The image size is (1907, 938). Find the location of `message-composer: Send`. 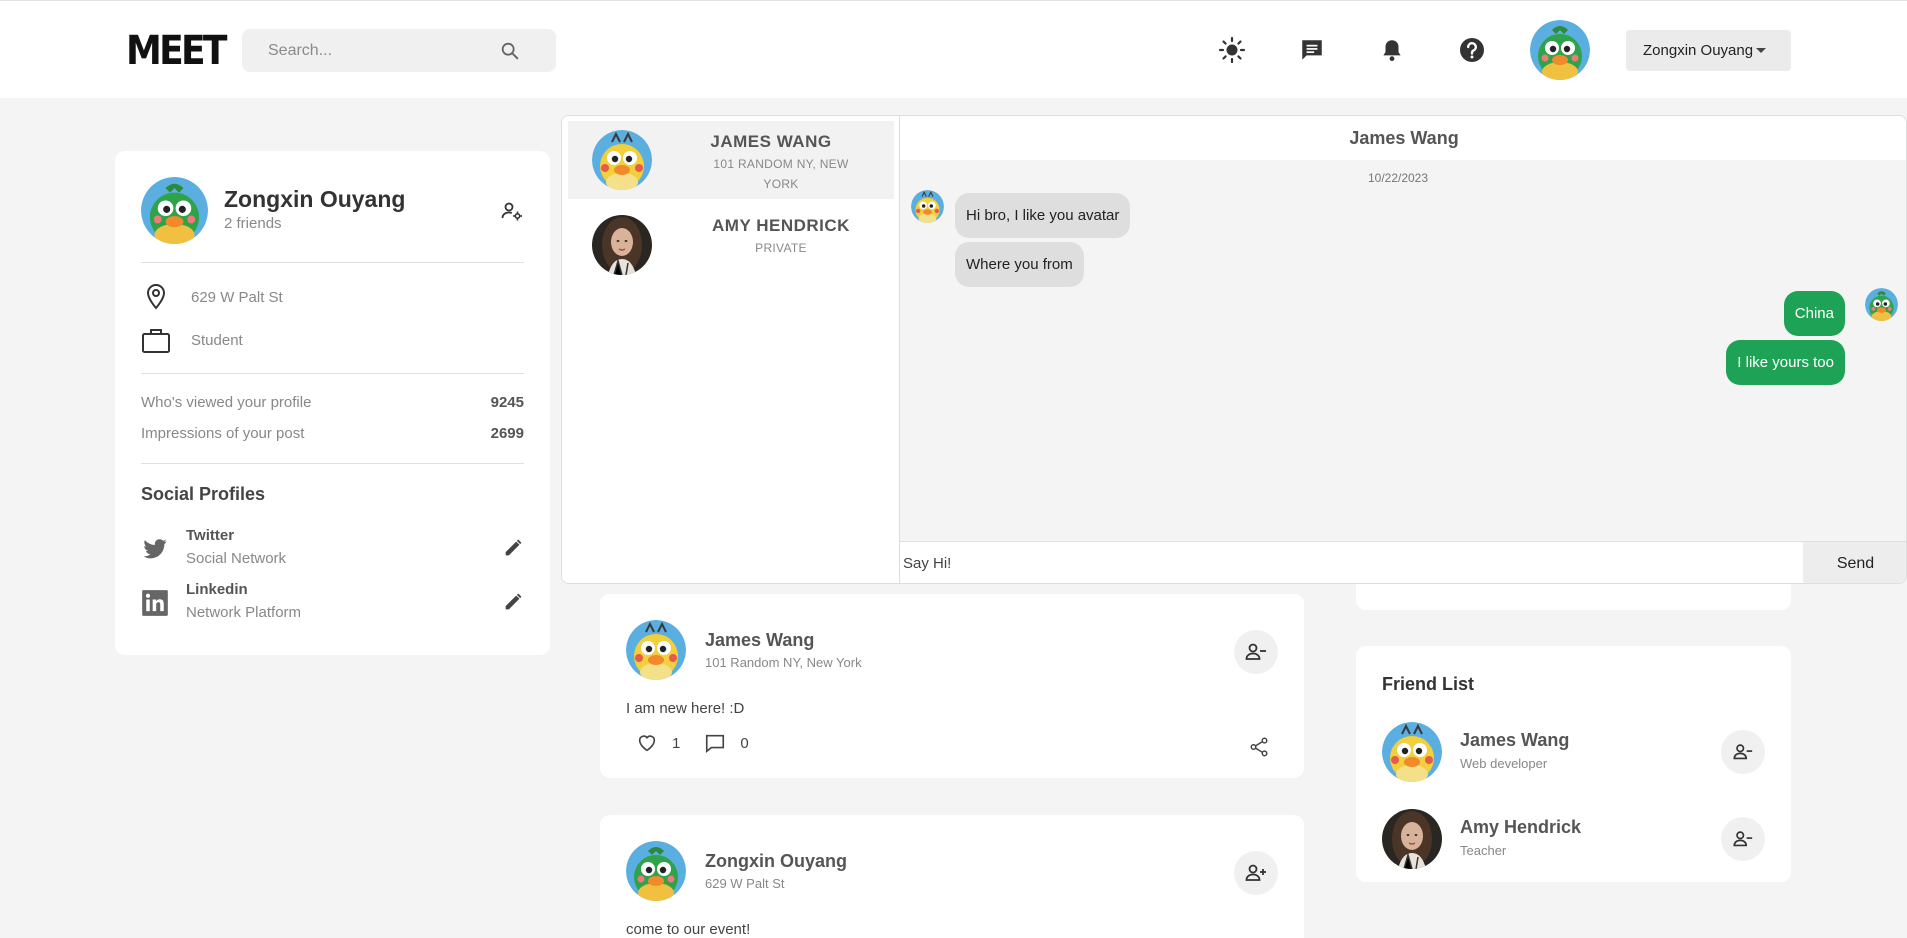

message-composer: Send is located at coordinates (1403, 562).